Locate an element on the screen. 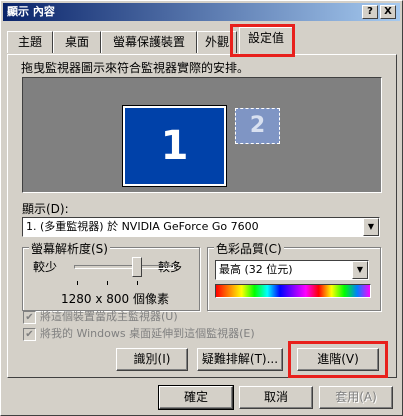 This screenshot has height=416, width=403. close-button: X is located at coordinates (388, 12).